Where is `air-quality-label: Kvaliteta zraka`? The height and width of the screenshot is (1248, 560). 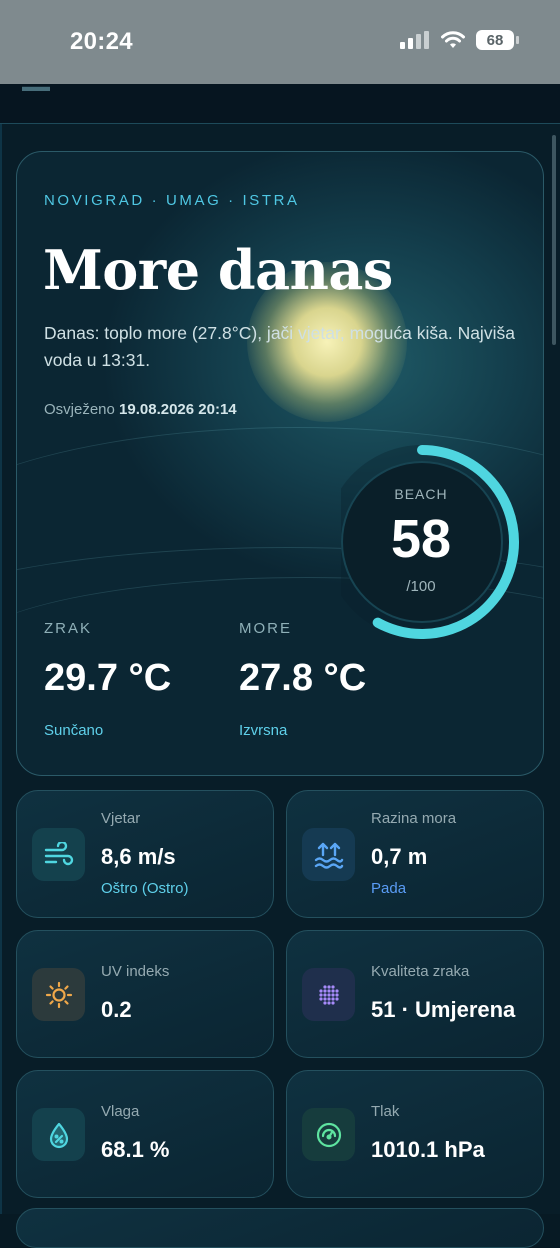 air-quality-label: Kvaliteta zraka is located at coordinates (420, 971).